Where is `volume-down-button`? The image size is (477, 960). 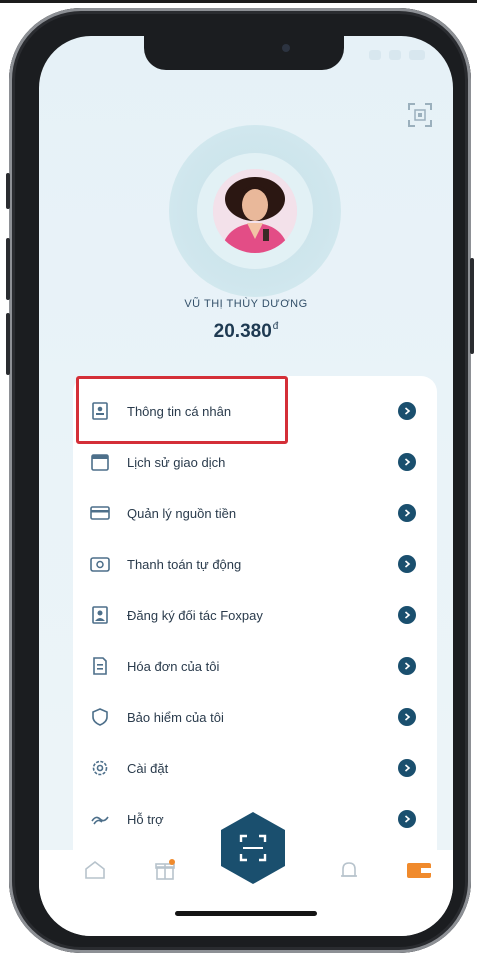 volume-down-button is located at coordinates (8, 344).